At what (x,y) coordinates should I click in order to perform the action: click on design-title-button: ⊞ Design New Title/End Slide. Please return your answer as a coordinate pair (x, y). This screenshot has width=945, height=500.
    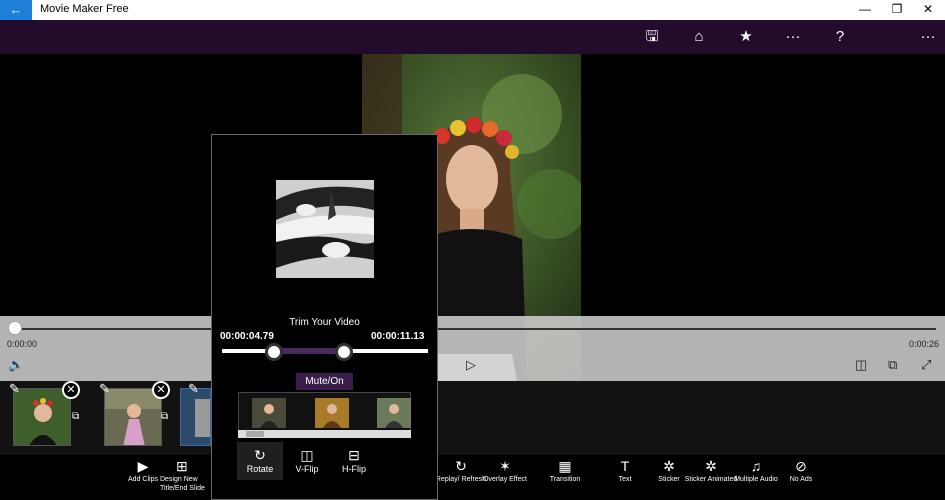
    Looking at the image, I should click on (184, 475).